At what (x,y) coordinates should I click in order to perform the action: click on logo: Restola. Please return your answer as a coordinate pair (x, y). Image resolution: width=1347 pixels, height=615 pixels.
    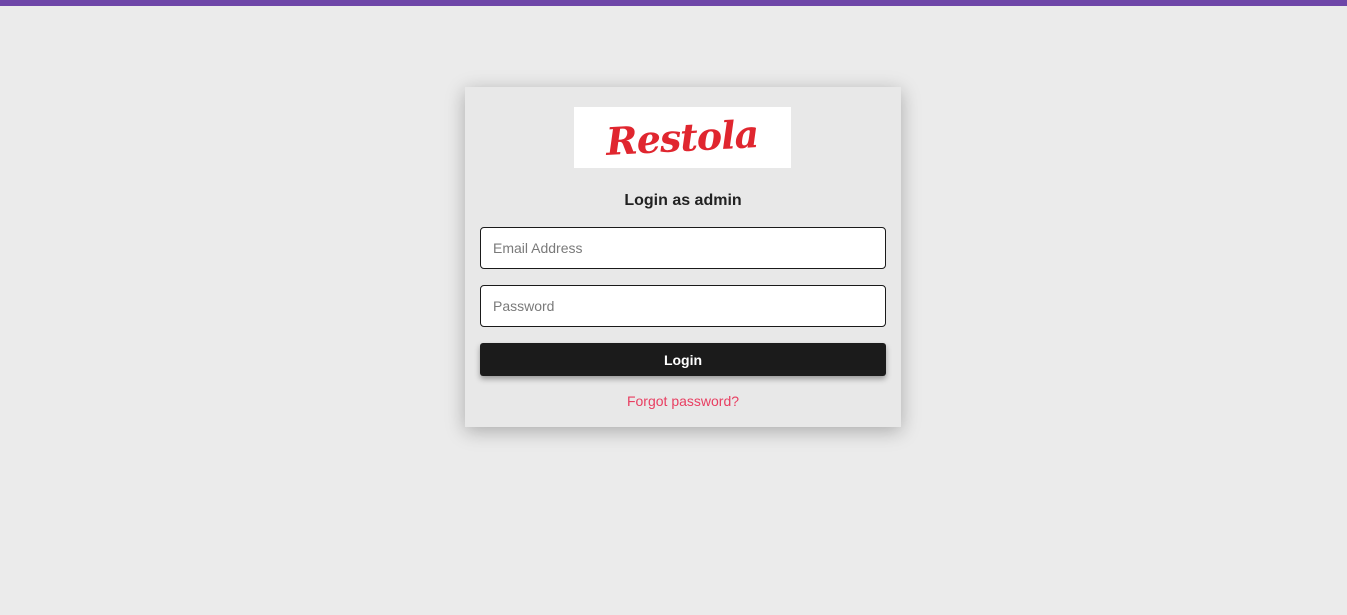
    Looking at the image, I should click on (682, 137).